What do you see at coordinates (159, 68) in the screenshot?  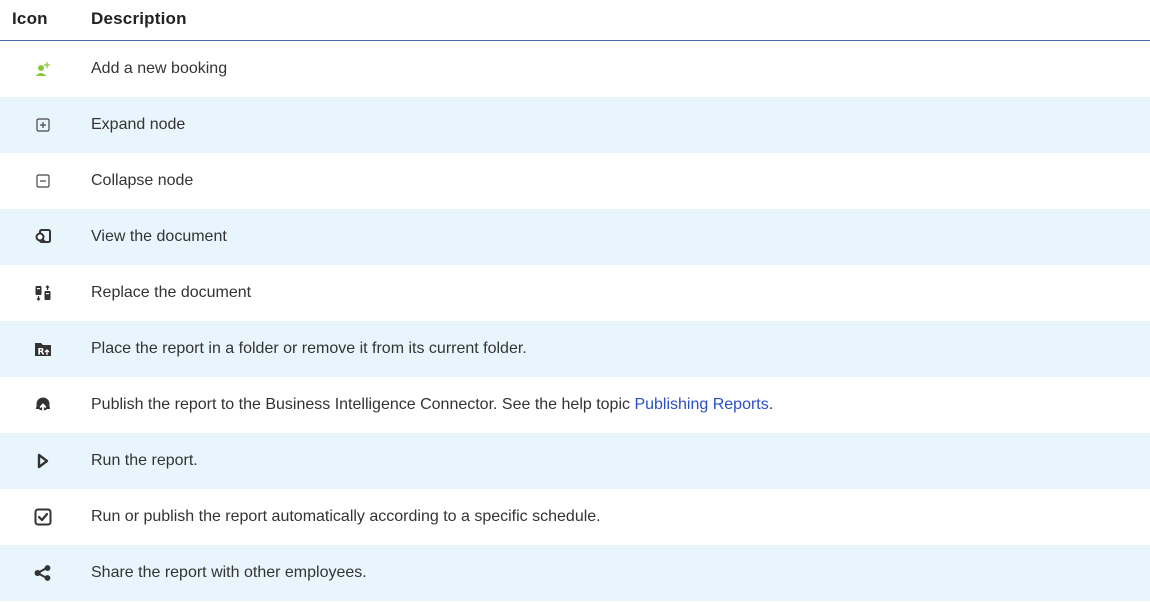 I see `row-description: Add a new booking` at bounding box center [159, 68].